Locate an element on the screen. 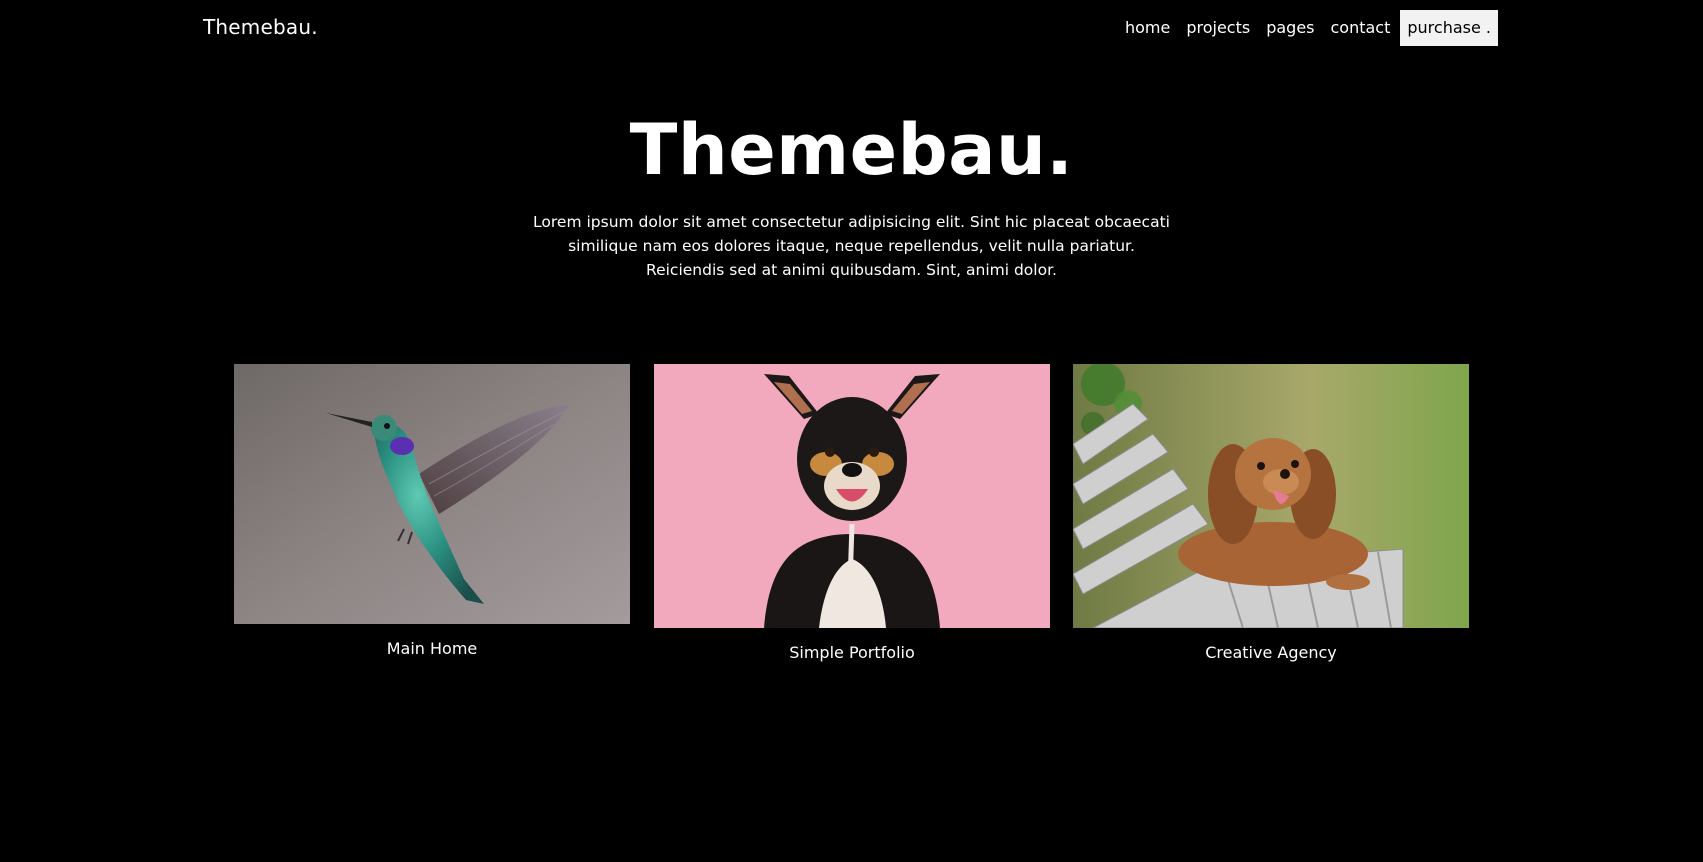 This screenshot has height=862, width=1703. card-creative-agency: Creative Agency is located at coordinates (1271, 513).